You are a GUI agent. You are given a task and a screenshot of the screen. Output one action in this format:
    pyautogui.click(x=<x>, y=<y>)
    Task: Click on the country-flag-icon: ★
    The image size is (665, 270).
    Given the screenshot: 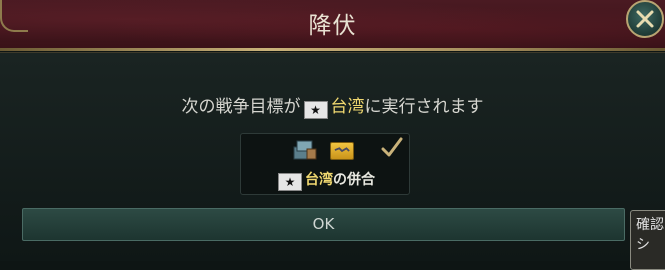 What is the action you would take?
    pyautogui.click(x=315, y=110)
    